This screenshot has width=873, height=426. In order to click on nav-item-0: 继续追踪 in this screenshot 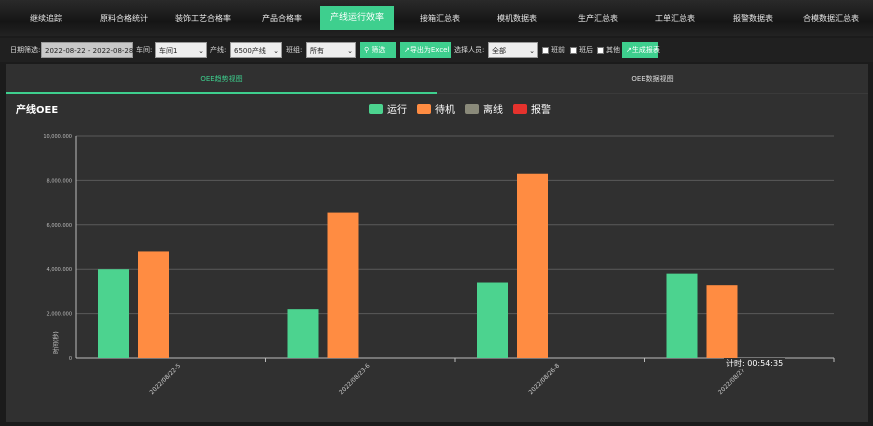, I will do `click(46, 18)`.